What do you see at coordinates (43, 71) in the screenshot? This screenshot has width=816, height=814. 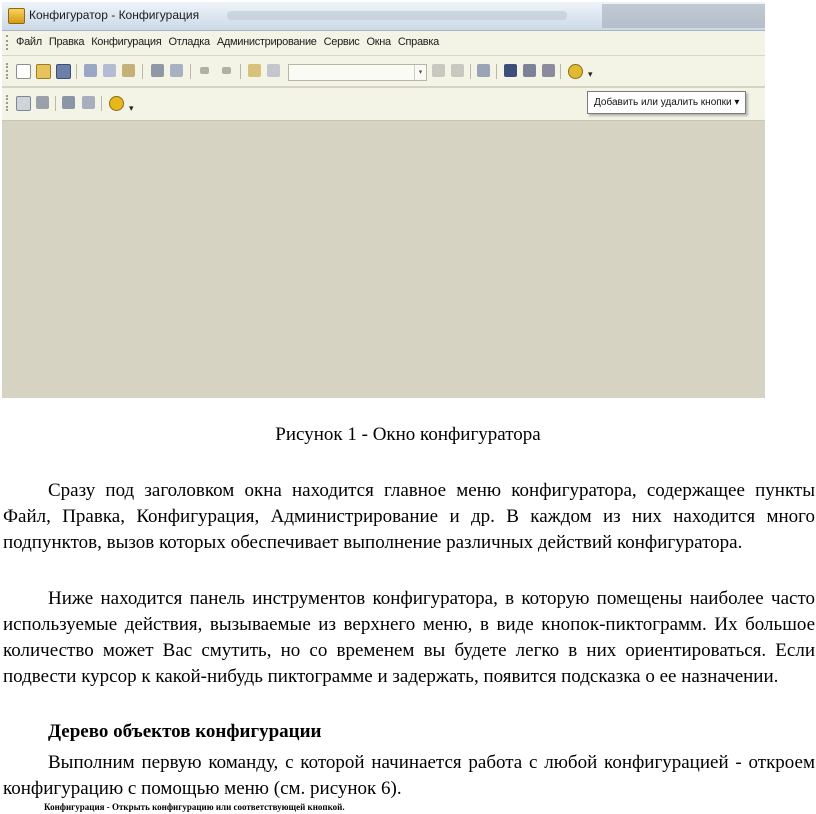 I see `open-folder-icon` at bounding box center [43, 71].